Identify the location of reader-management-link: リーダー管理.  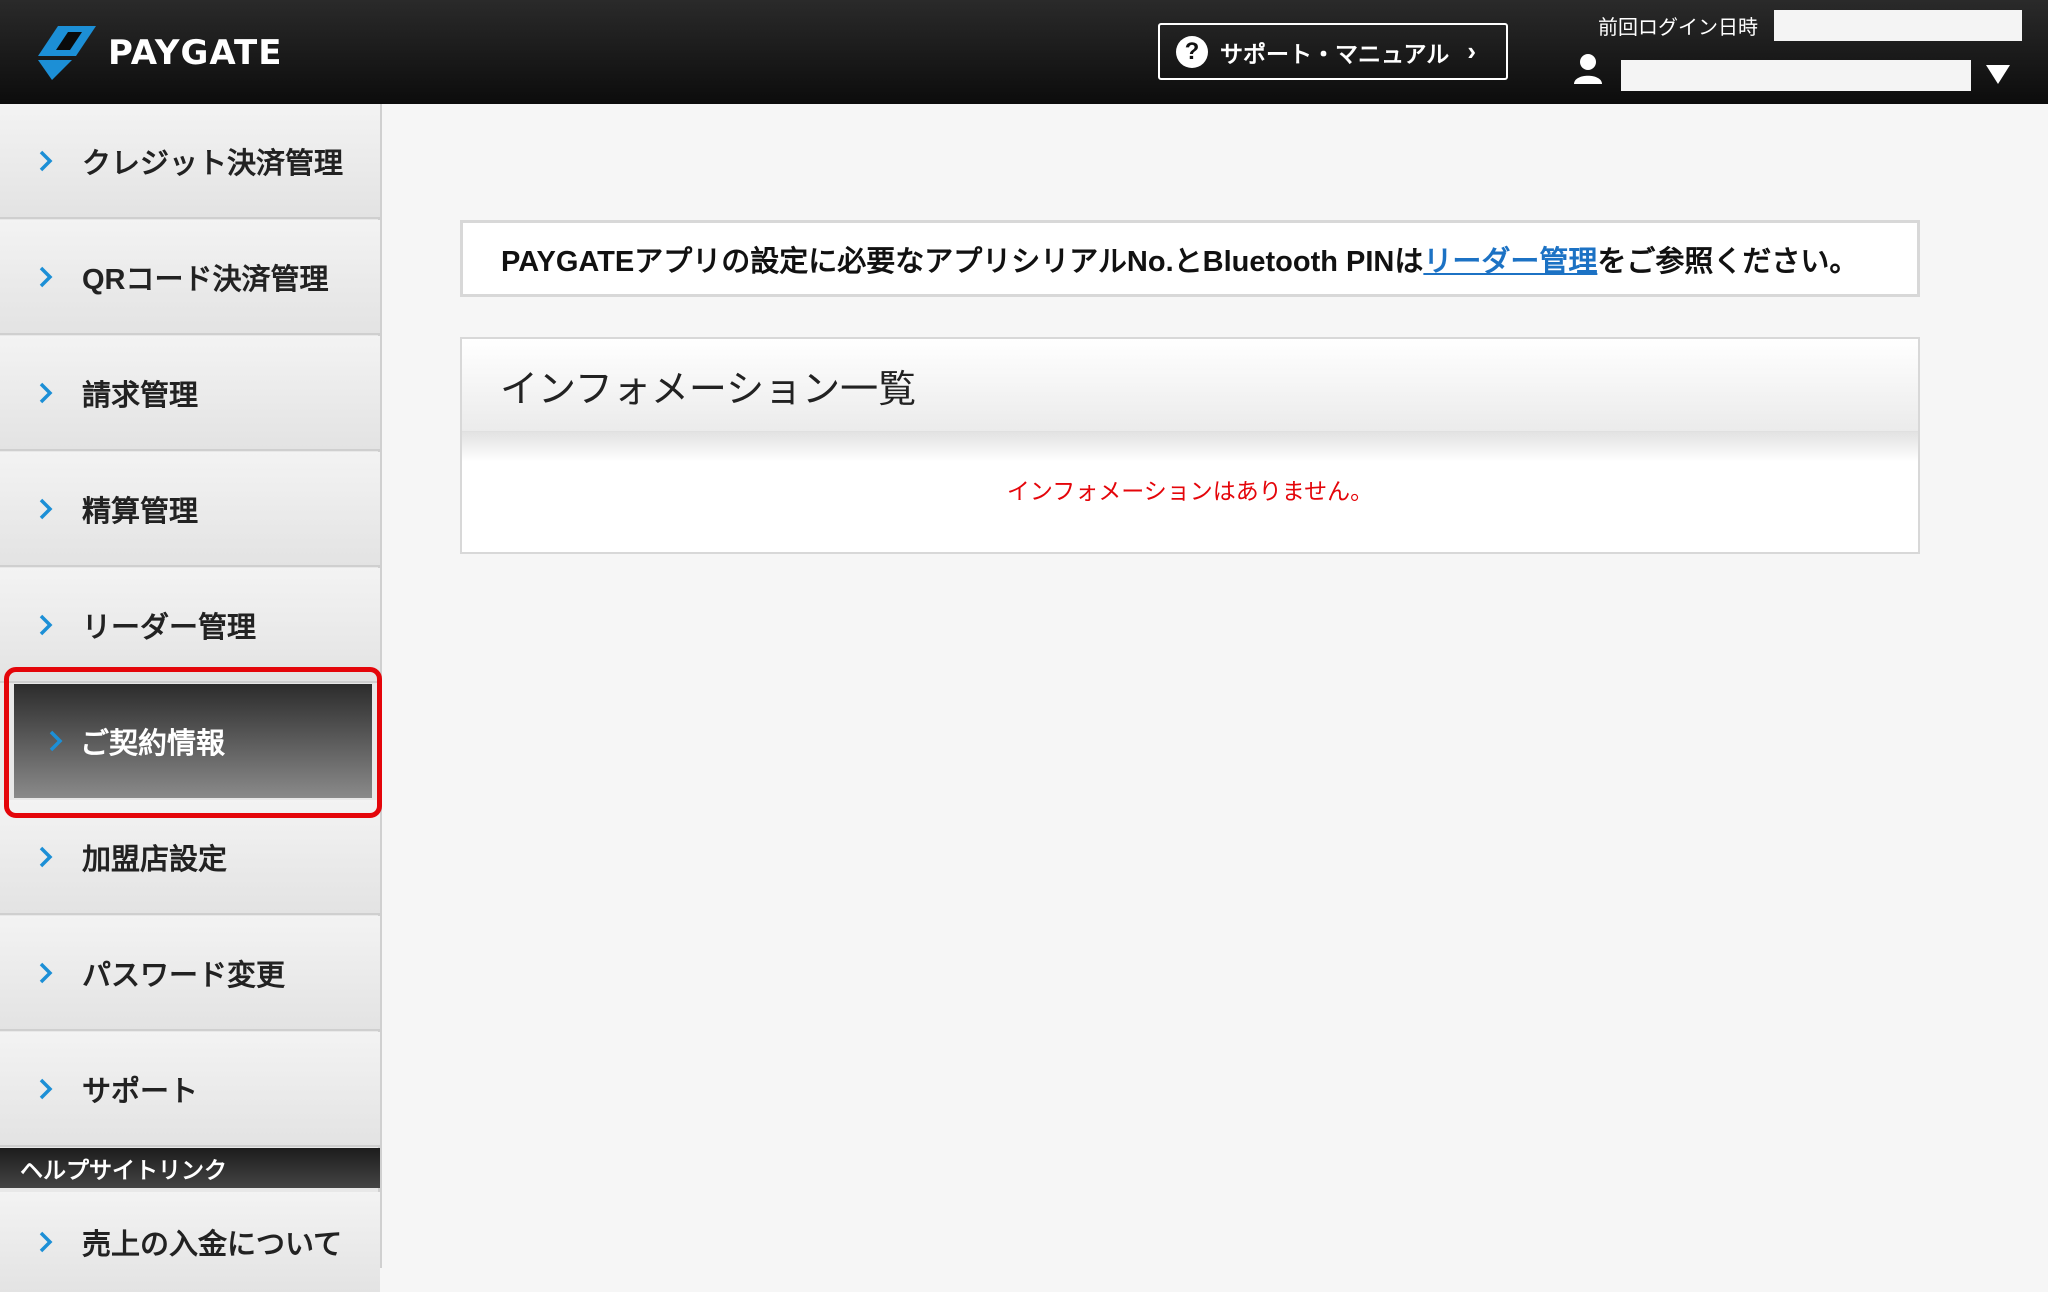
(1510, 259).